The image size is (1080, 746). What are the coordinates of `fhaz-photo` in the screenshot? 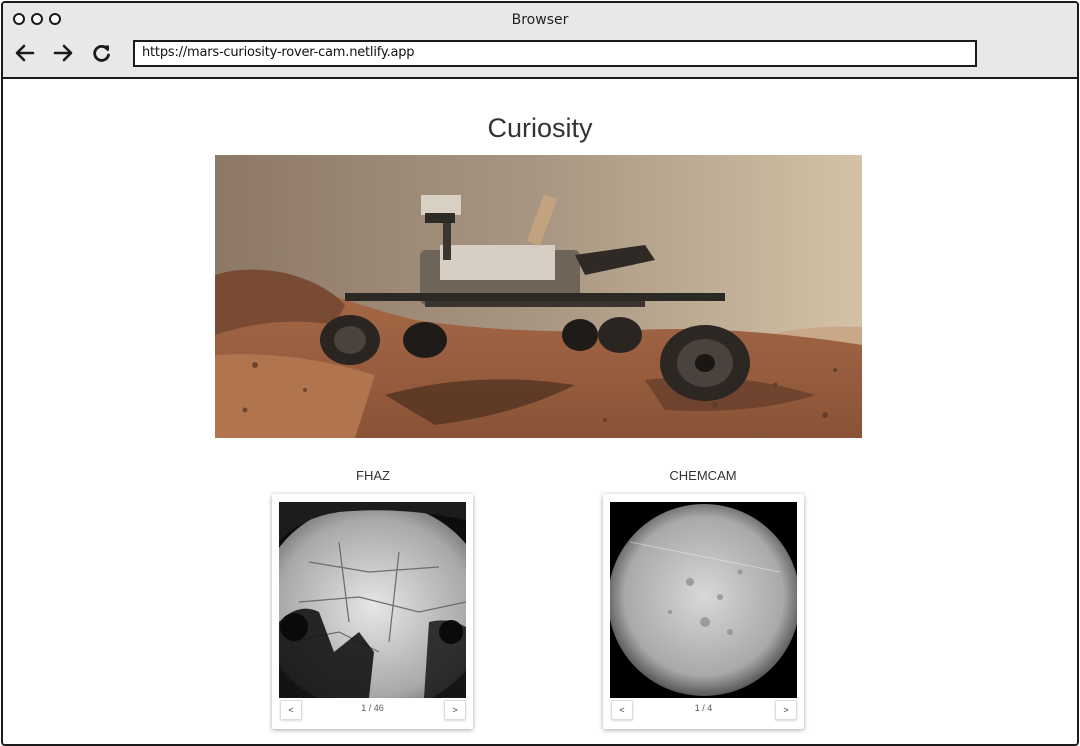 It's located at (372, 600).